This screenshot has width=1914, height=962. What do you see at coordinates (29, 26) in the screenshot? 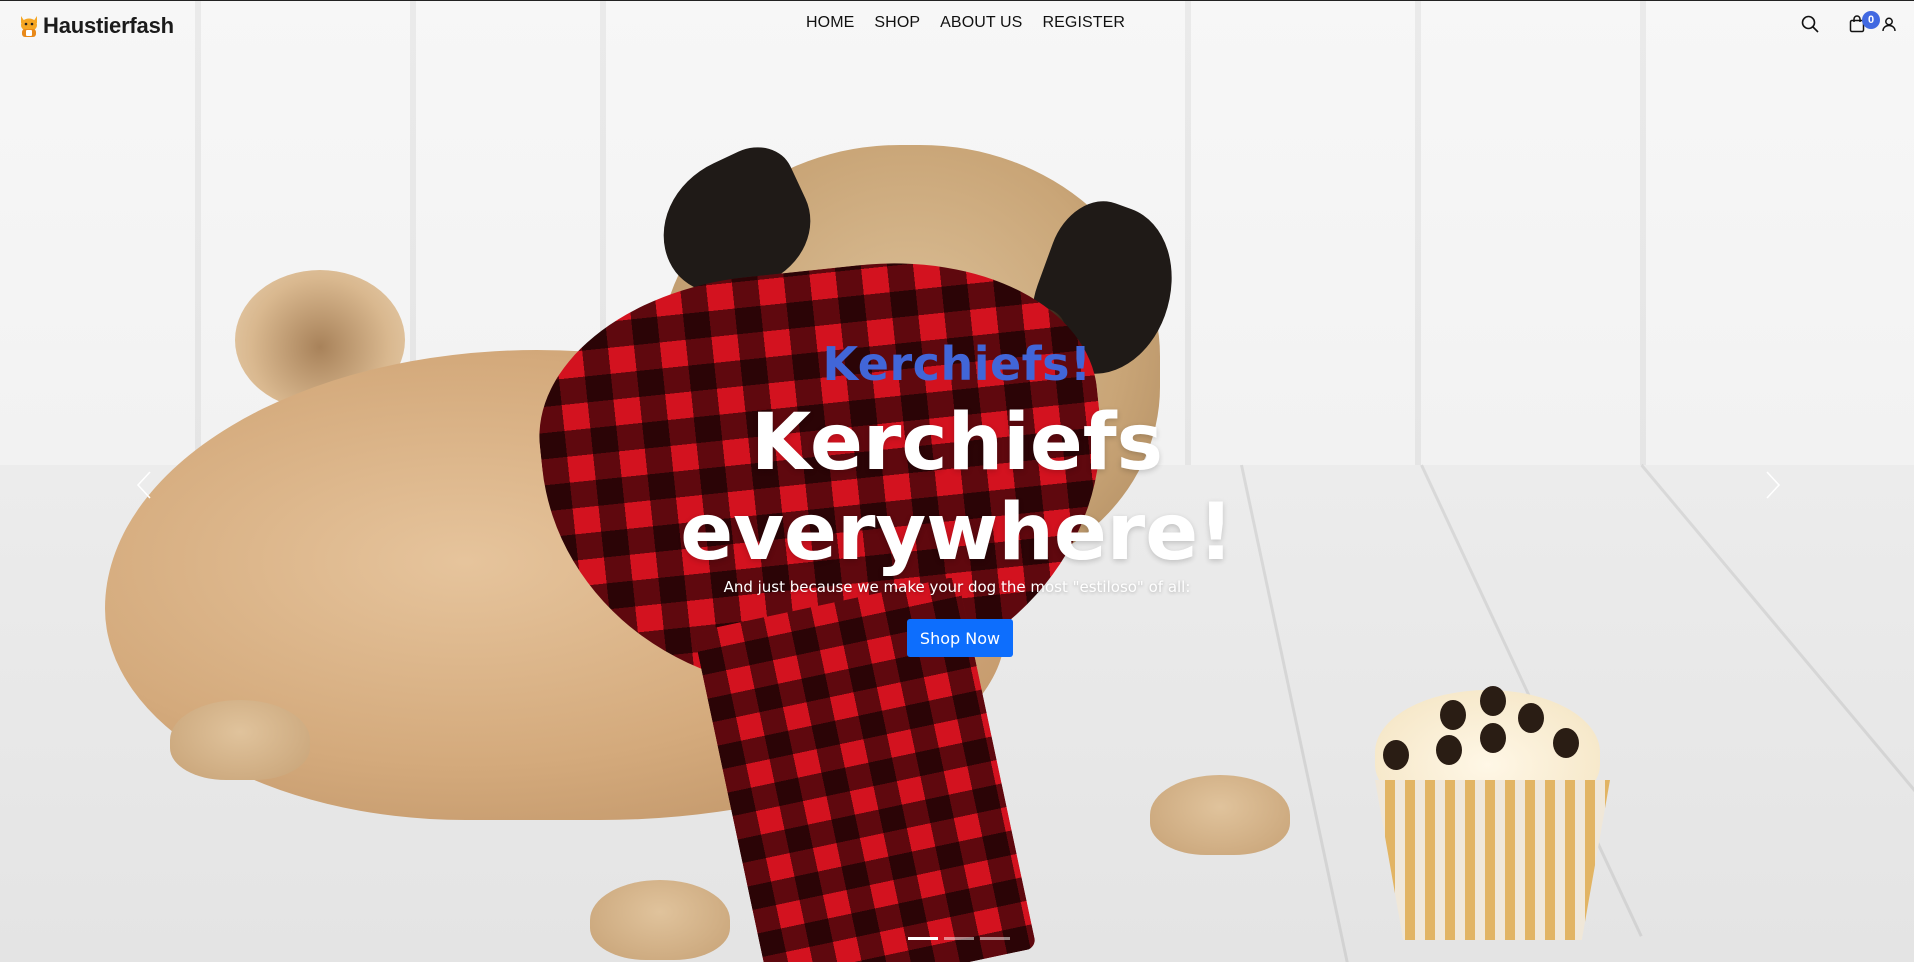
I see `cat-icon` at bounding box center [29, 26].